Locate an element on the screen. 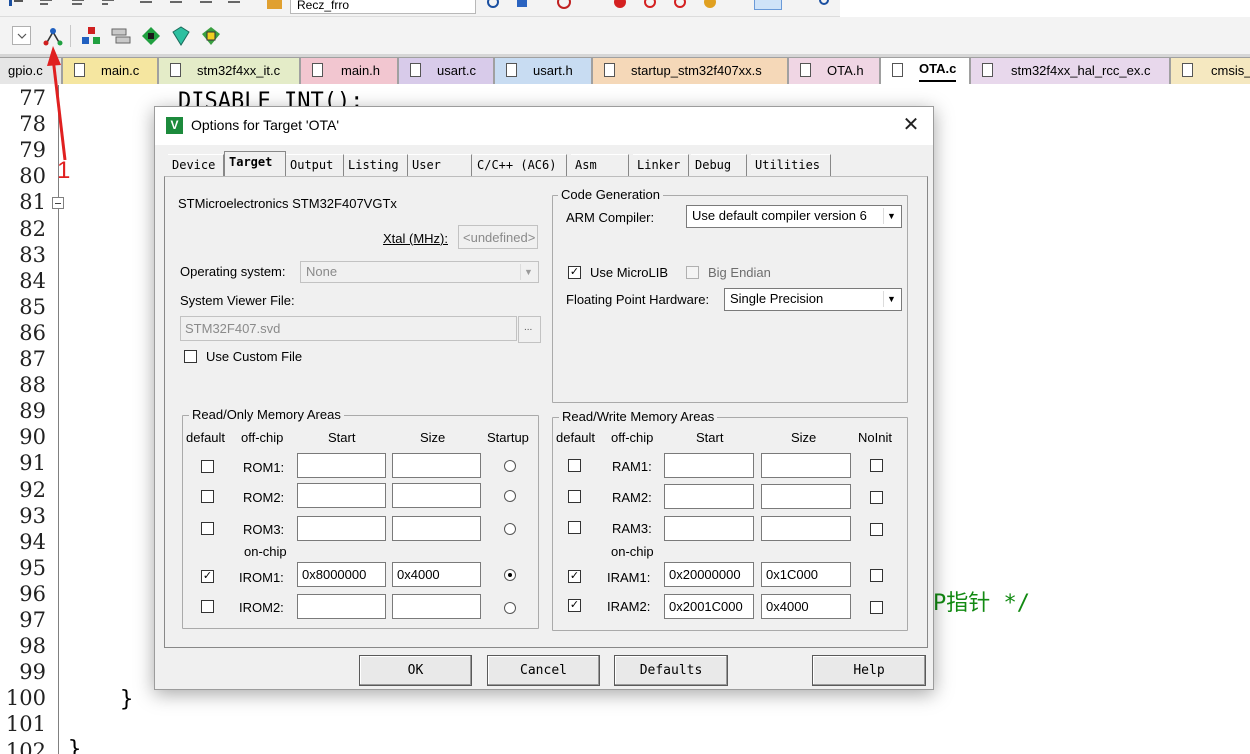 The height and width of the screenshot is (754, 1250). defaults-button: Defaults is located at coordinates (671, 670).